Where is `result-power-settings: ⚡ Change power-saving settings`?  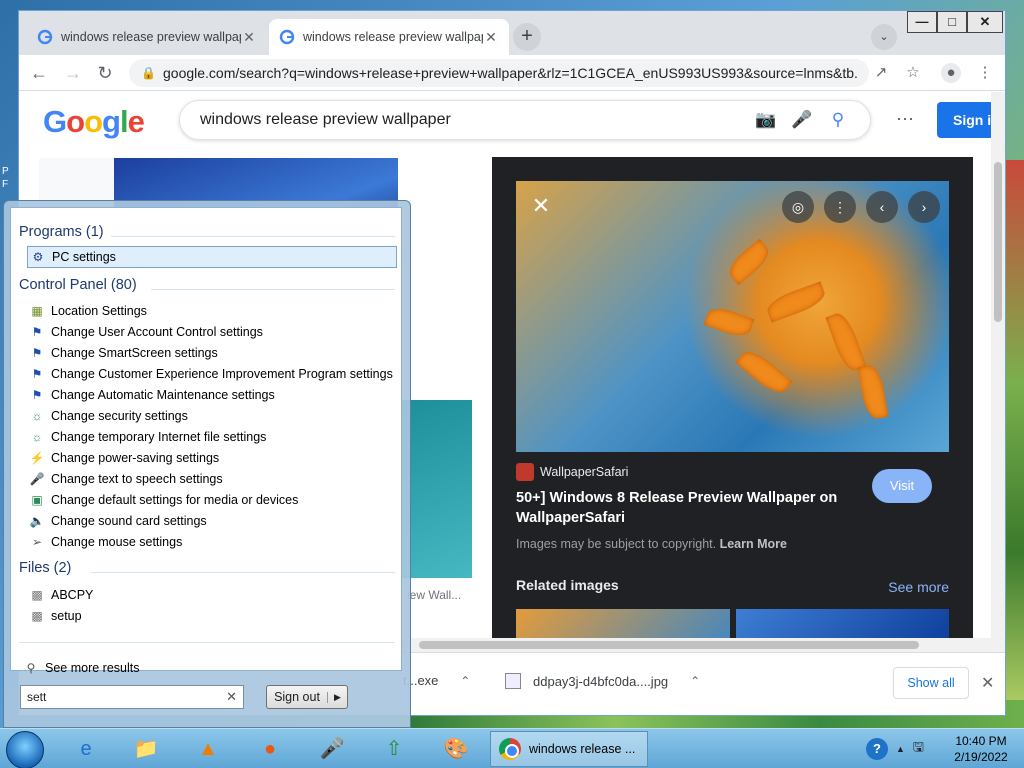 result-power-settings: ⚡ Change power-saving settings is located at coordinates (212, 458).